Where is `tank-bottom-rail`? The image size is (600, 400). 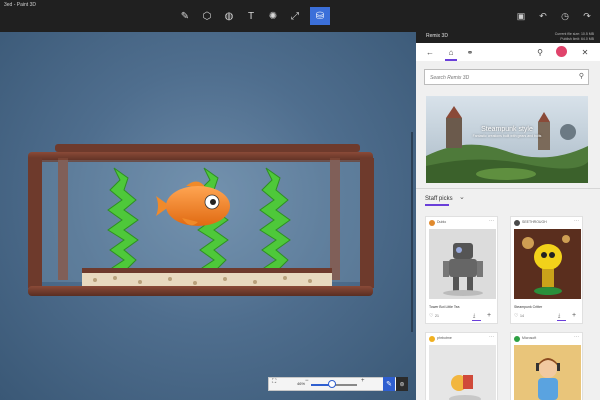
tank-bottom-rail is located at coordinates (200, 291).